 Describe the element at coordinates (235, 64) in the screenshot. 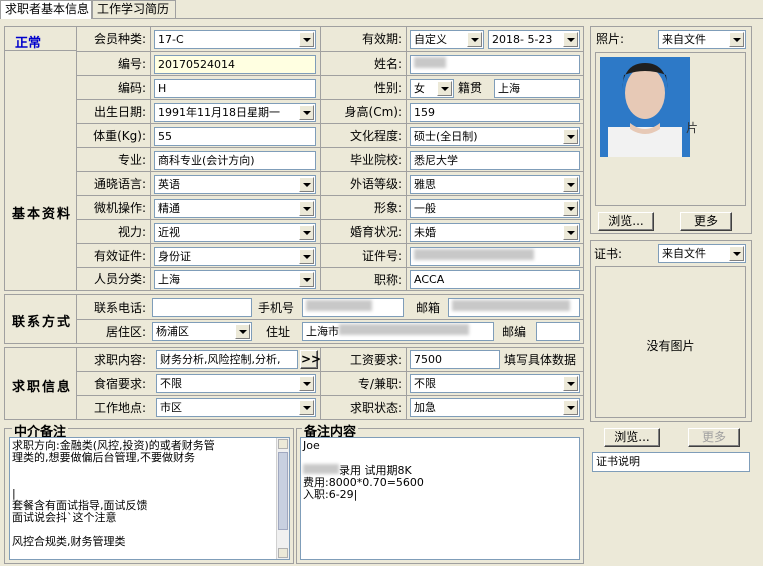

I see `number-field: 20170524014` at that location.